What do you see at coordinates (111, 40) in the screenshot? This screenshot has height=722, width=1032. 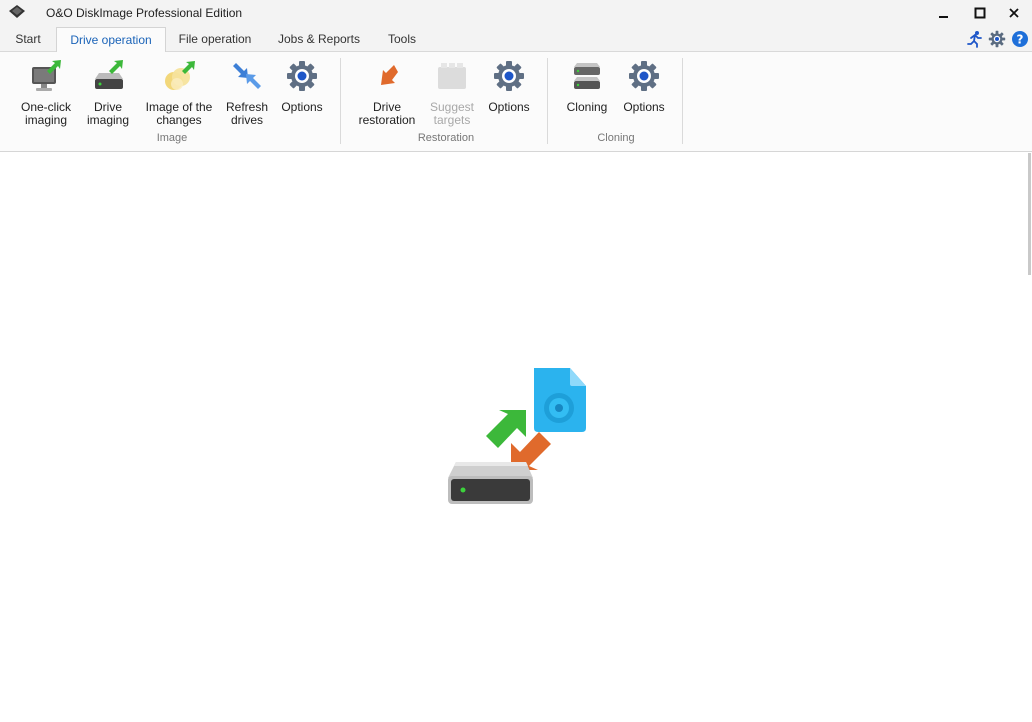 I see `tab-drive-operation: Drive operation` at bounding box center [111, 40].